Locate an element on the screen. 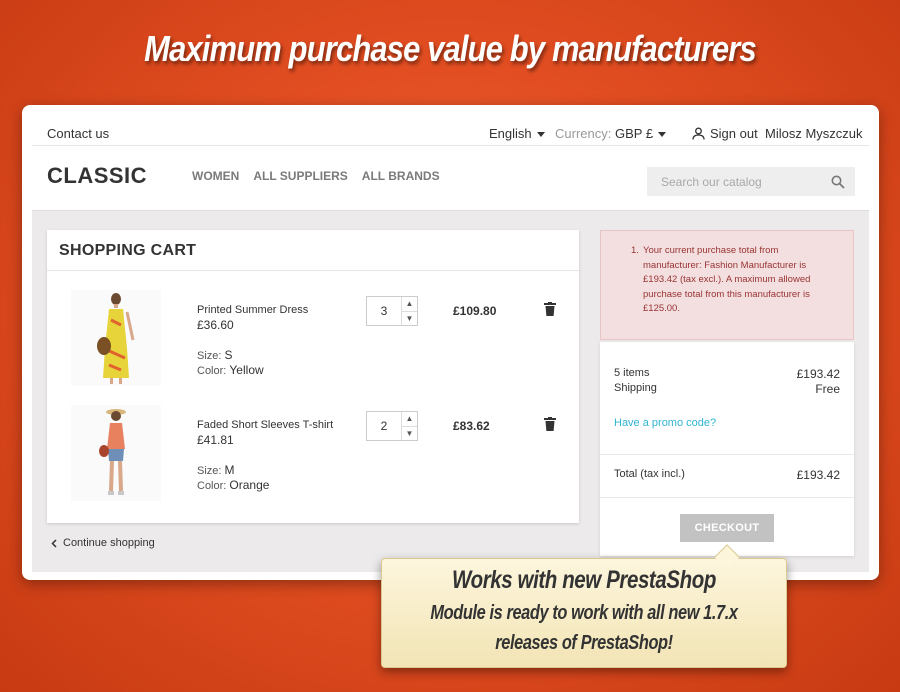  product-image-dress is located at coordinates (116, 338).